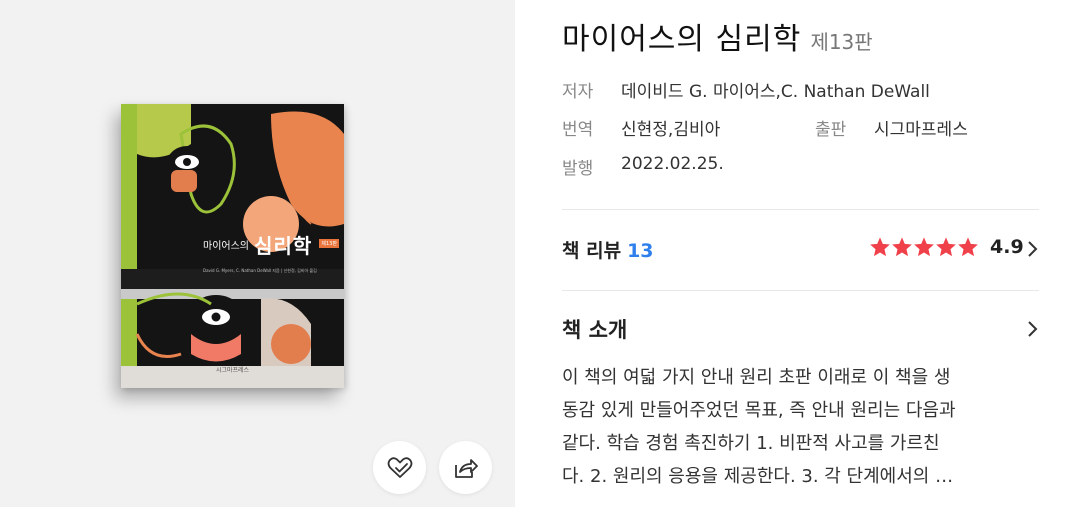 The height and width of the screenshot is (507, 1087). I want to click on book-title: 마이어스의 심리학, so click(682, 39).